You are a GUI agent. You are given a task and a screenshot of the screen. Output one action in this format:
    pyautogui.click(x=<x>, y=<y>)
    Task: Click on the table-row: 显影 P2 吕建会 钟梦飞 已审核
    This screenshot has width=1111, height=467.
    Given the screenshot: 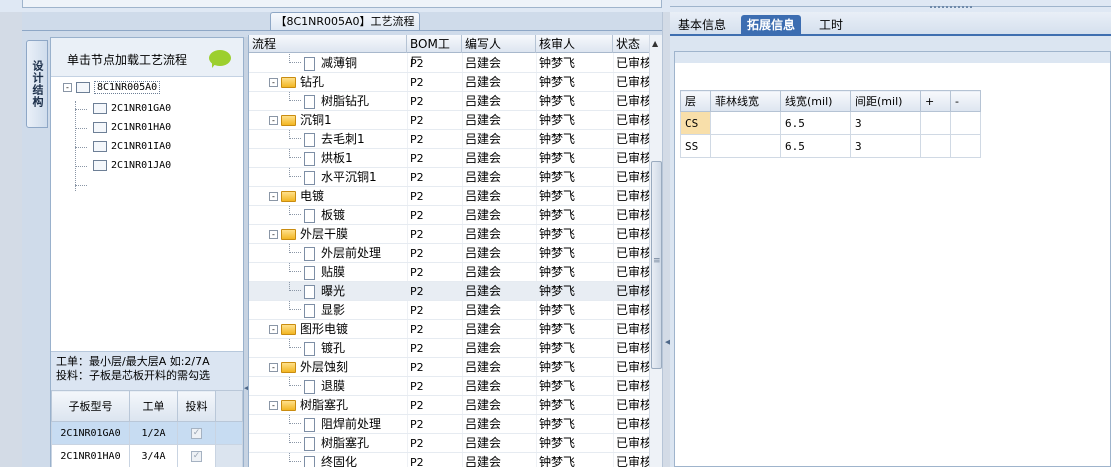 What is the action you would take?
    pyautogui.click(x=449, y=310)
    